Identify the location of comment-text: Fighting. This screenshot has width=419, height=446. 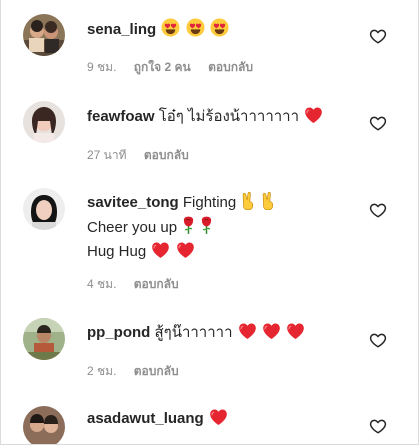
(209, 202).